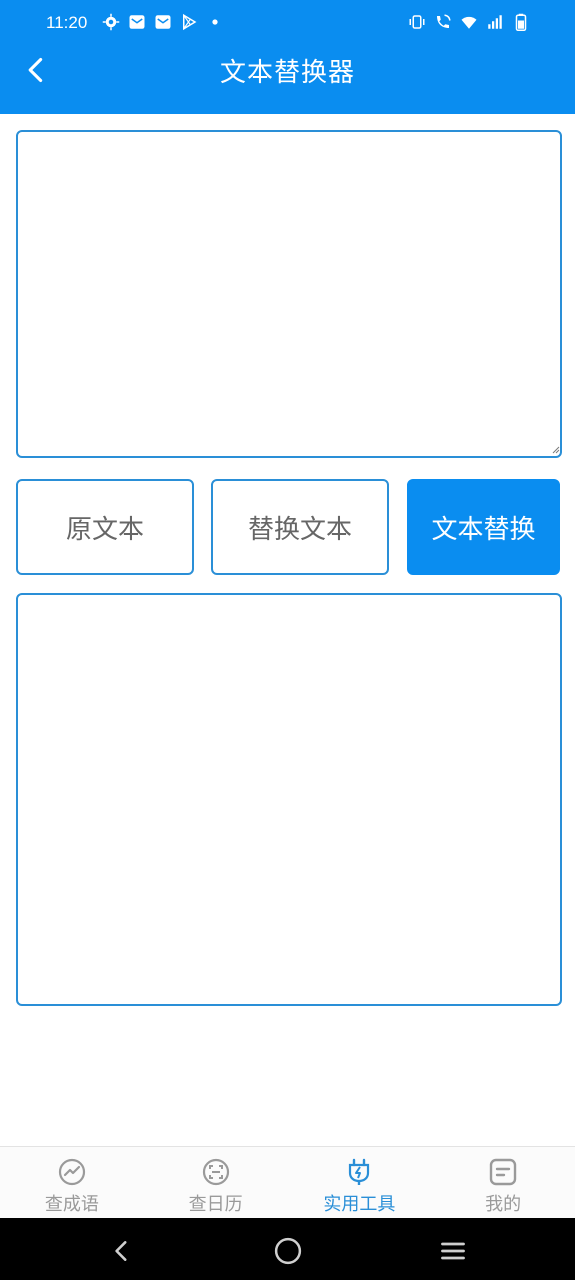 This screenshot has width=575, height=1280. What do you see at coordinates (105, 527) in the screenshot?
I see `original-text-button: 原文本` at bounding box center [105, 527].